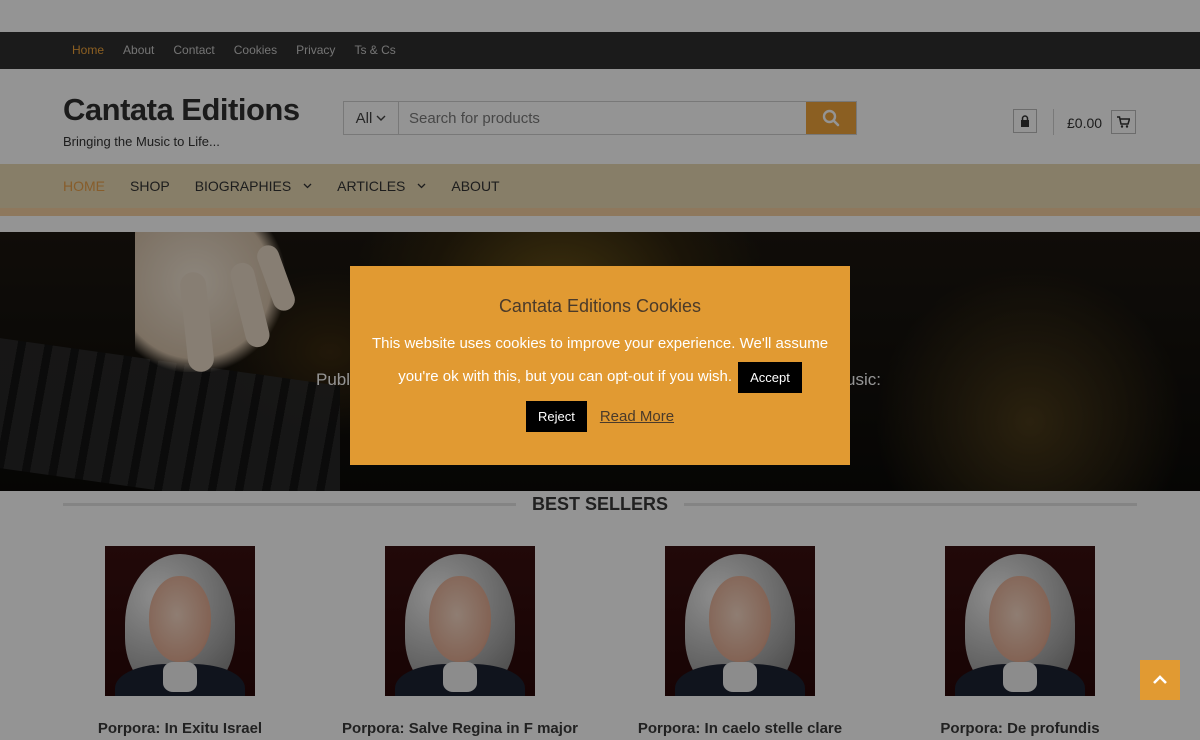 The image size is (1200, 740). What do you see at coordinates (600, 306) in the screenshot?
I see `cookie-dialog-title: Cantata Editions Cookies` at bounding box center [600, 306].